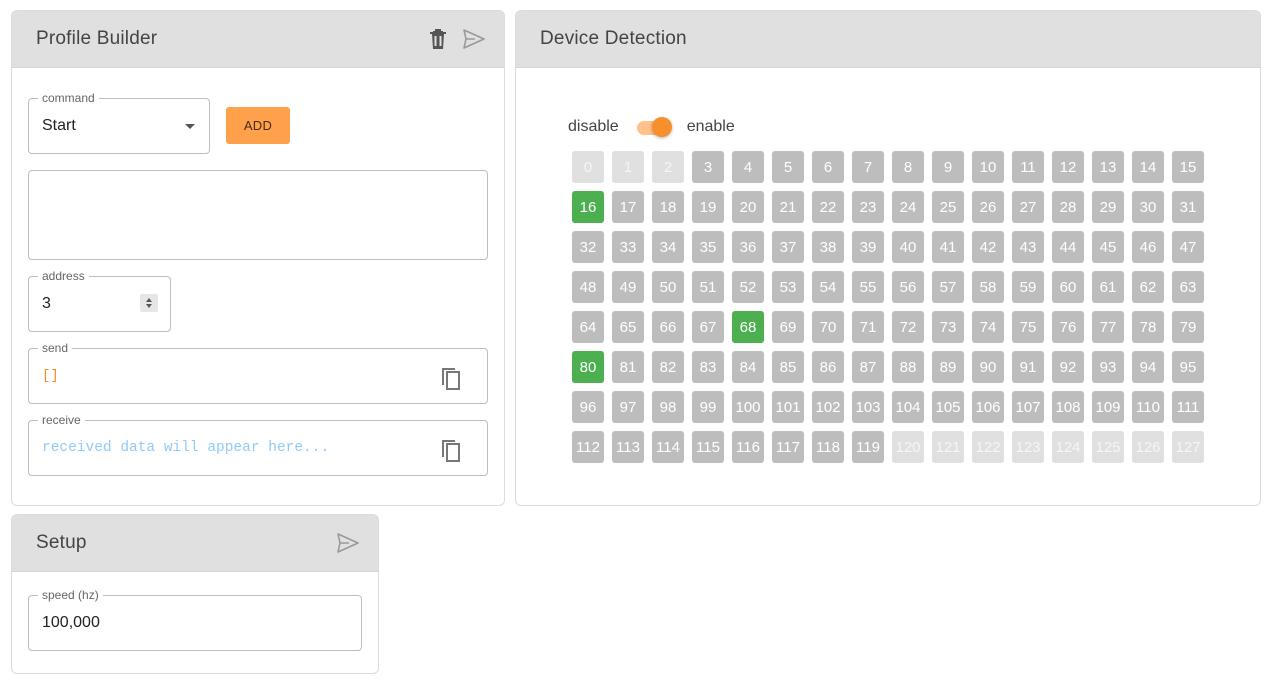 This screenshot has width=1270, height=682. Describe the element at coordinates (828, 207) in the screenshot. I see `address-cell: 22` at that location.